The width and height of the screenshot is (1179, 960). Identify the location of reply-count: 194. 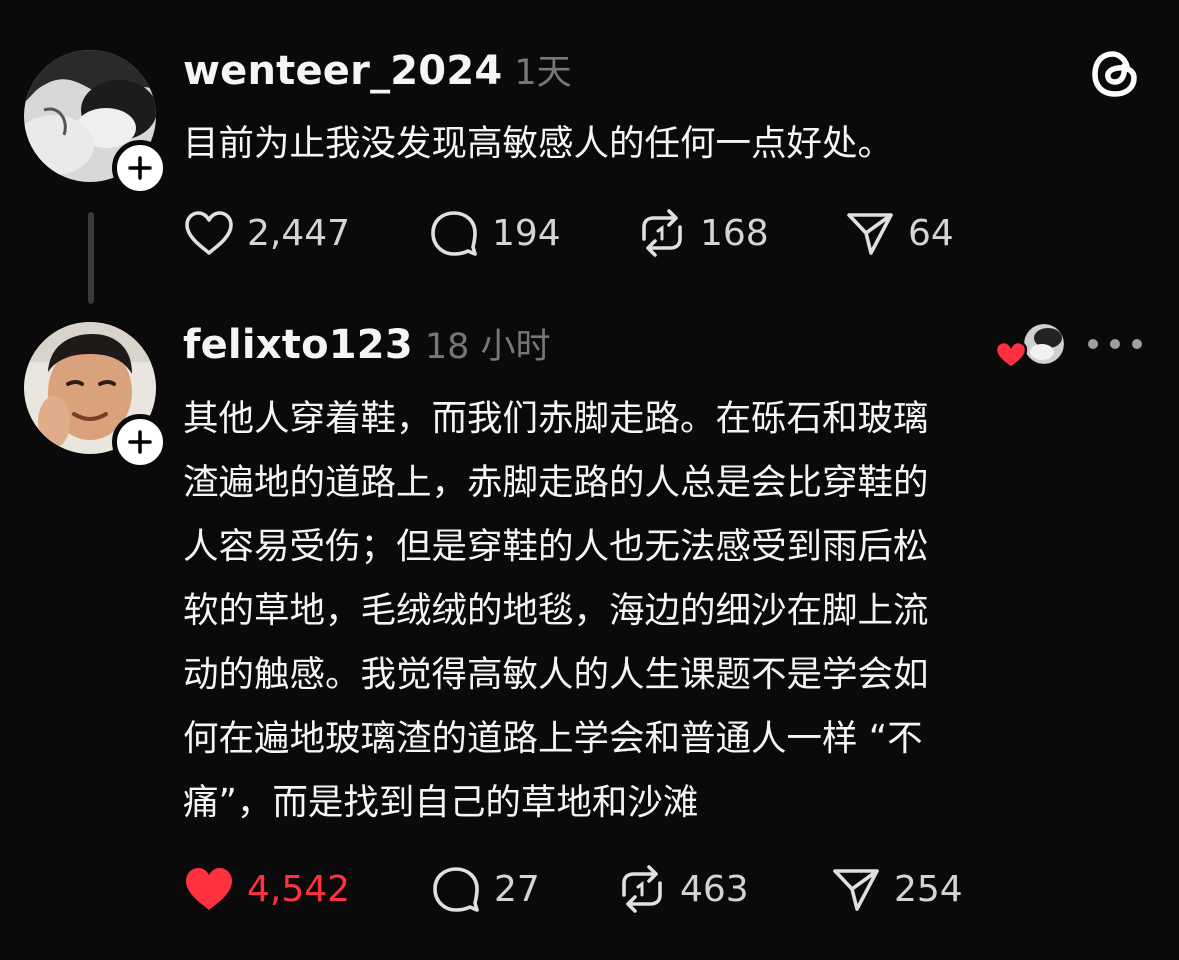
(526, 233).